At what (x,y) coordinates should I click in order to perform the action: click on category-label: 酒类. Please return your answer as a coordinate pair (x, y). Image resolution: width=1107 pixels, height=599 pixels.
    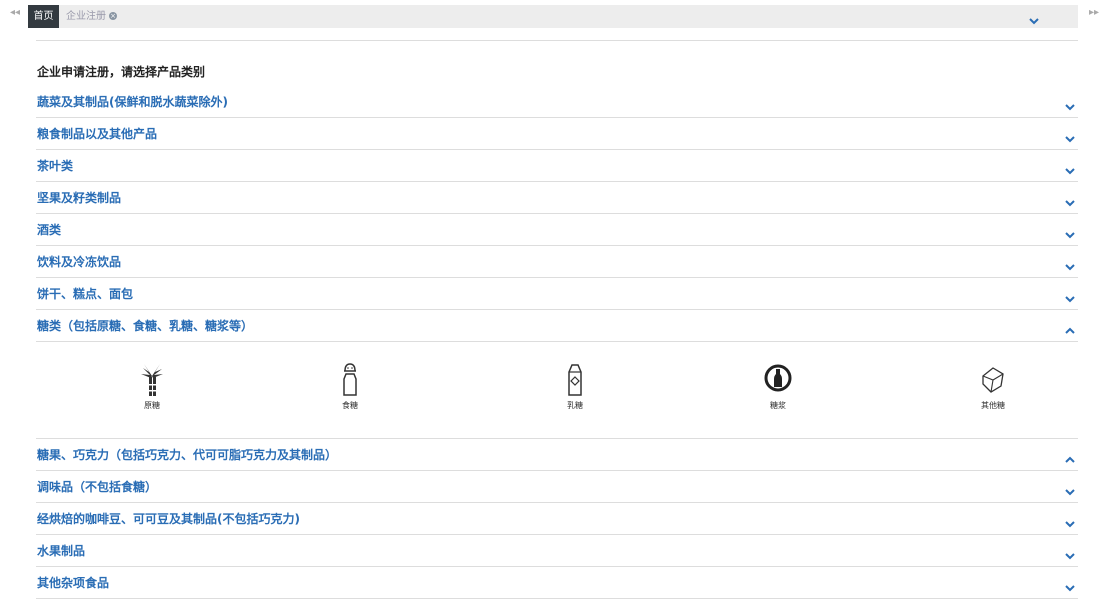
    Looking at the image, I should click on (49, 229).